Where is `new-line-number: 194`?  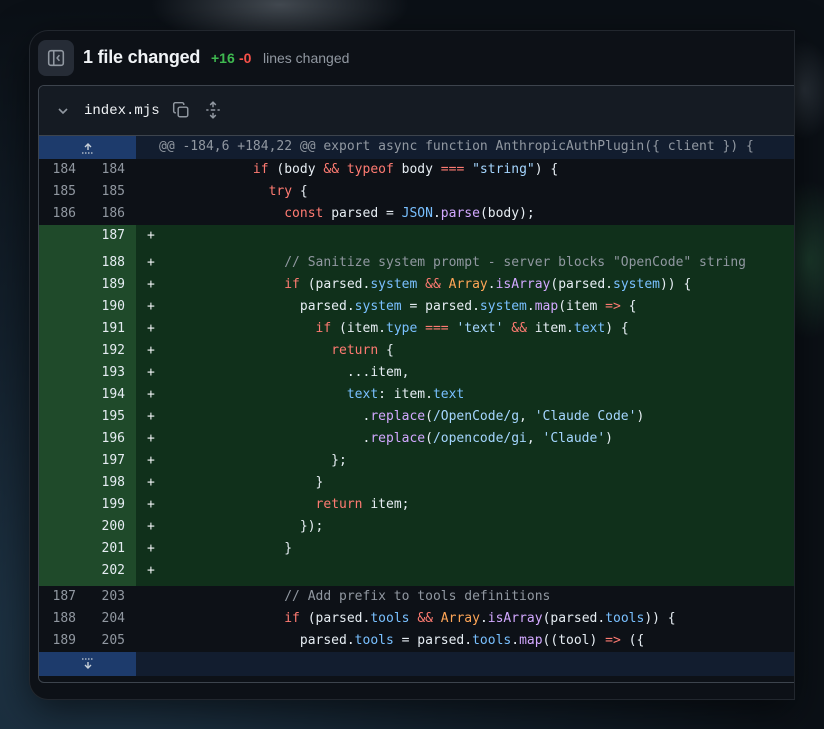 new-line-number: 194 is located at coordinates (110, 394).